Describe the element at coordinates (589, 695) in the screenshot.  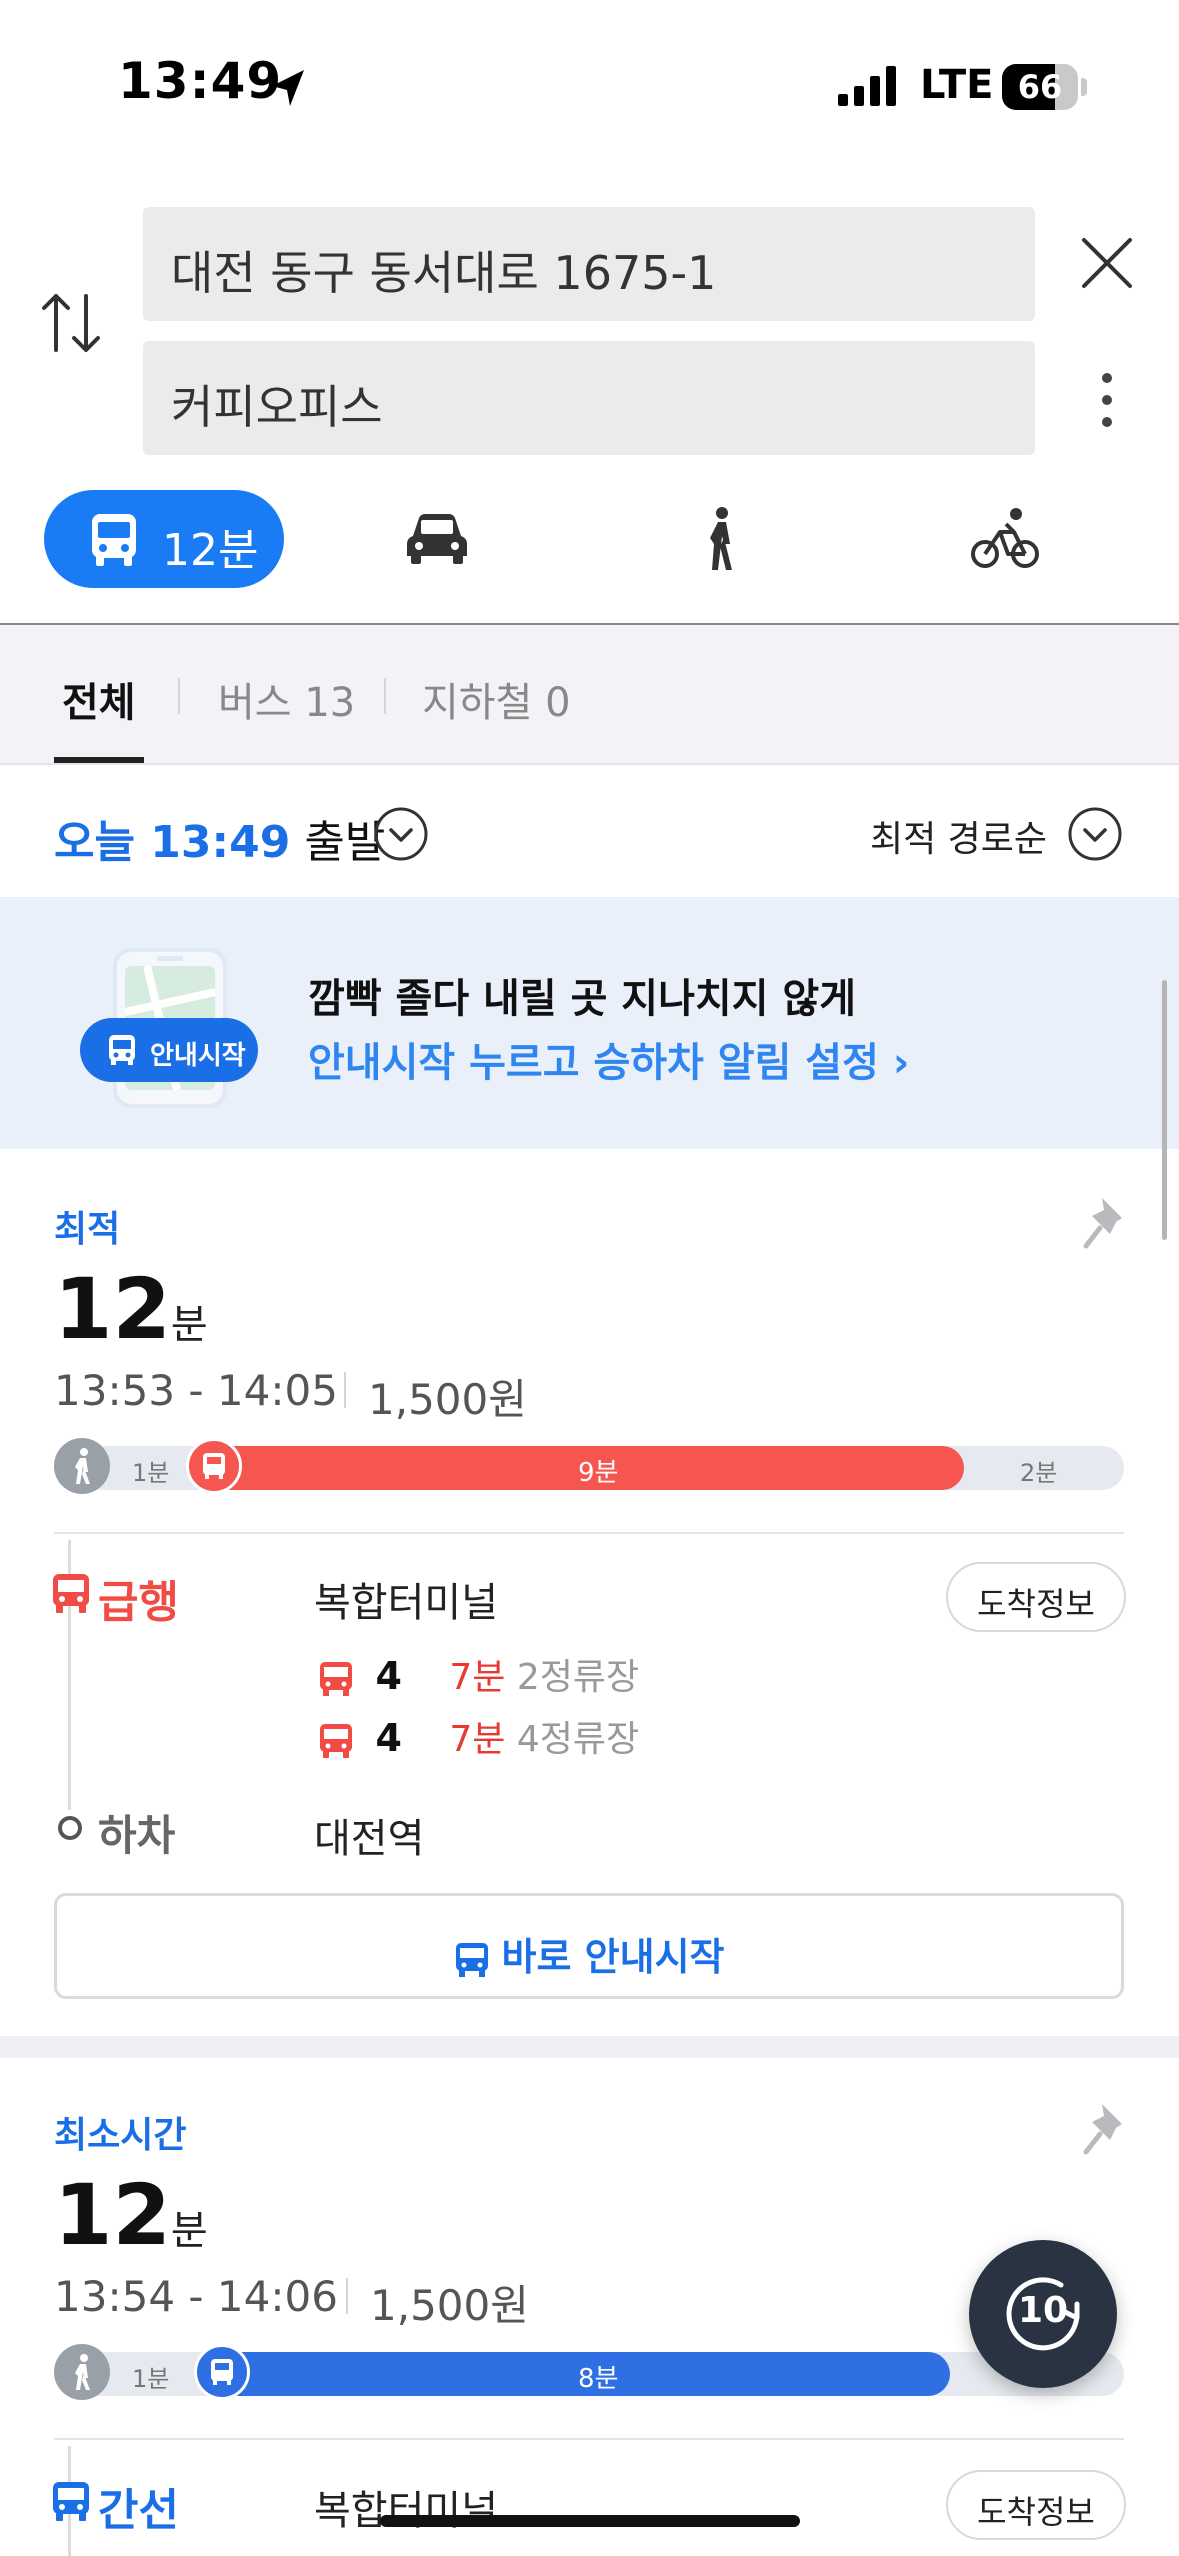
I see `route-filter-bar` at that location.